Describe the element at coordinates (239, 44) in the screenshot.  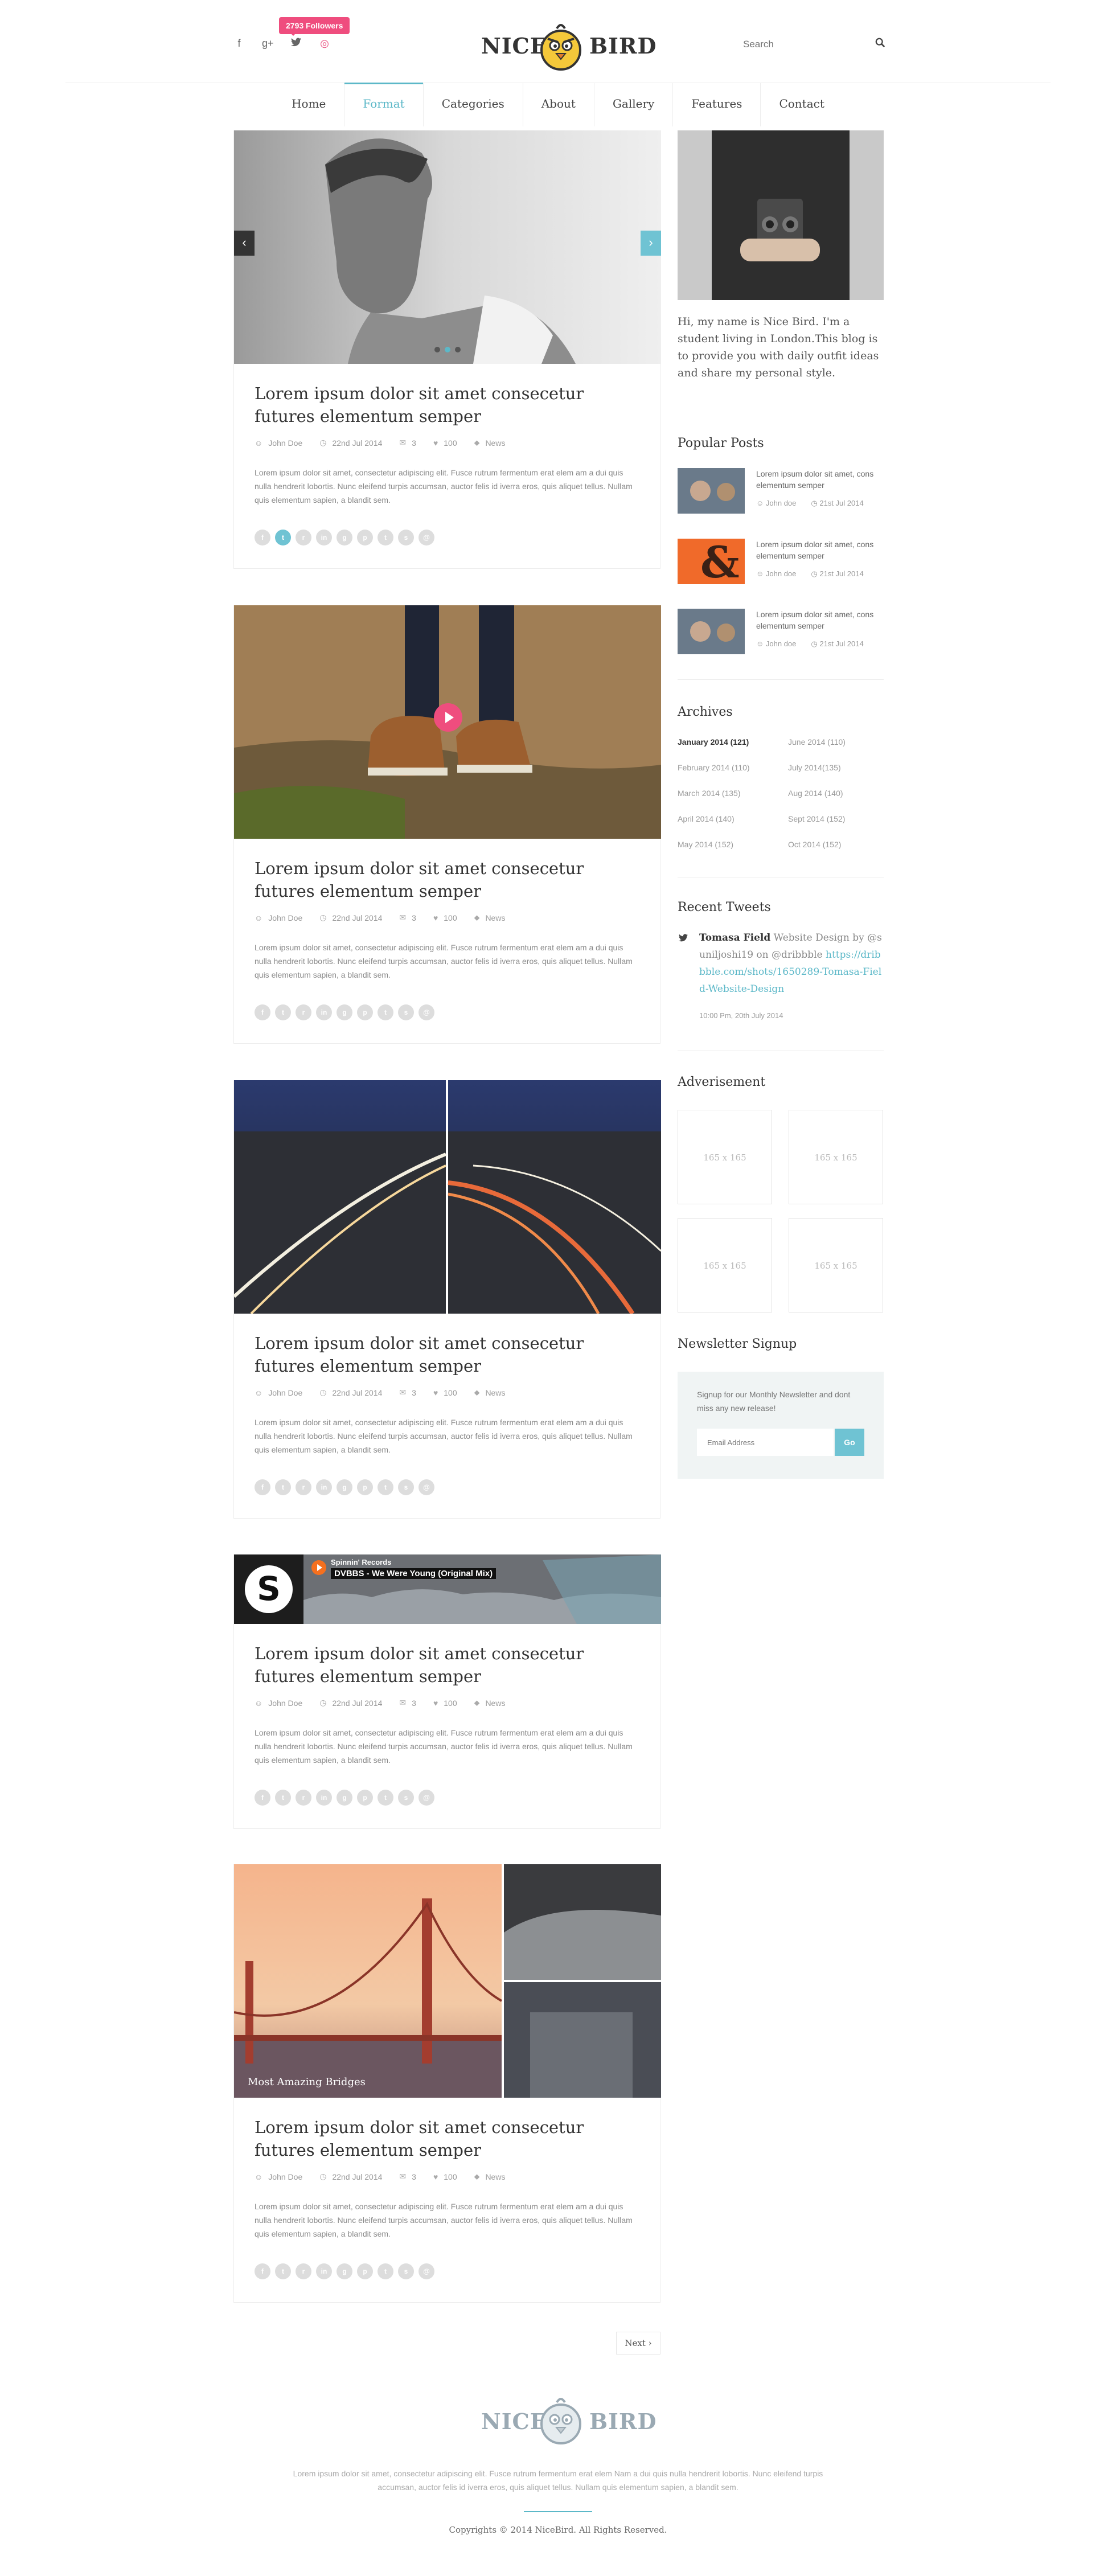
I see `facebook-icon: f` at that location.